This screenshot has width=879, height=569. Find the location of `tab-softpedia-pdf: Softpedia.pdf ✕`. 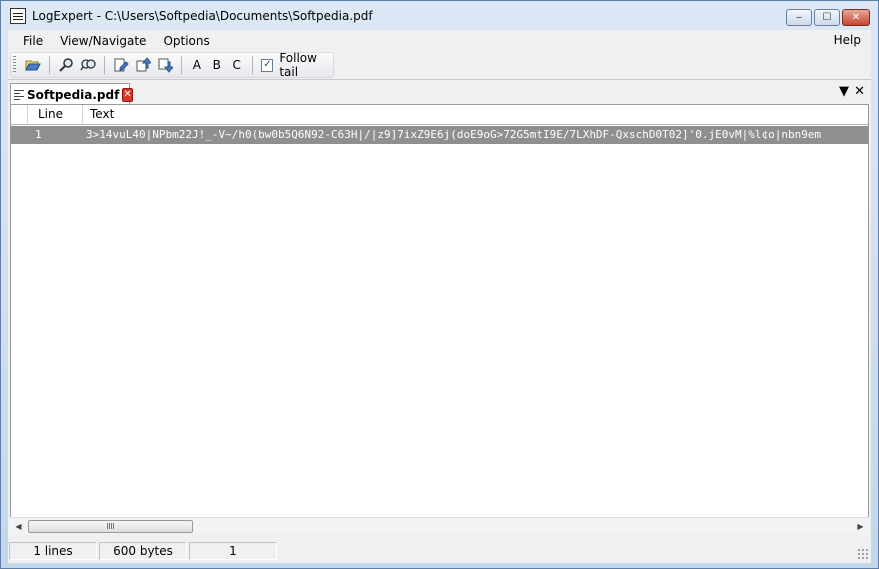

tab-softpedia-pdf: Softpedia.pdf ✕ is located at coordinates (71, 94).